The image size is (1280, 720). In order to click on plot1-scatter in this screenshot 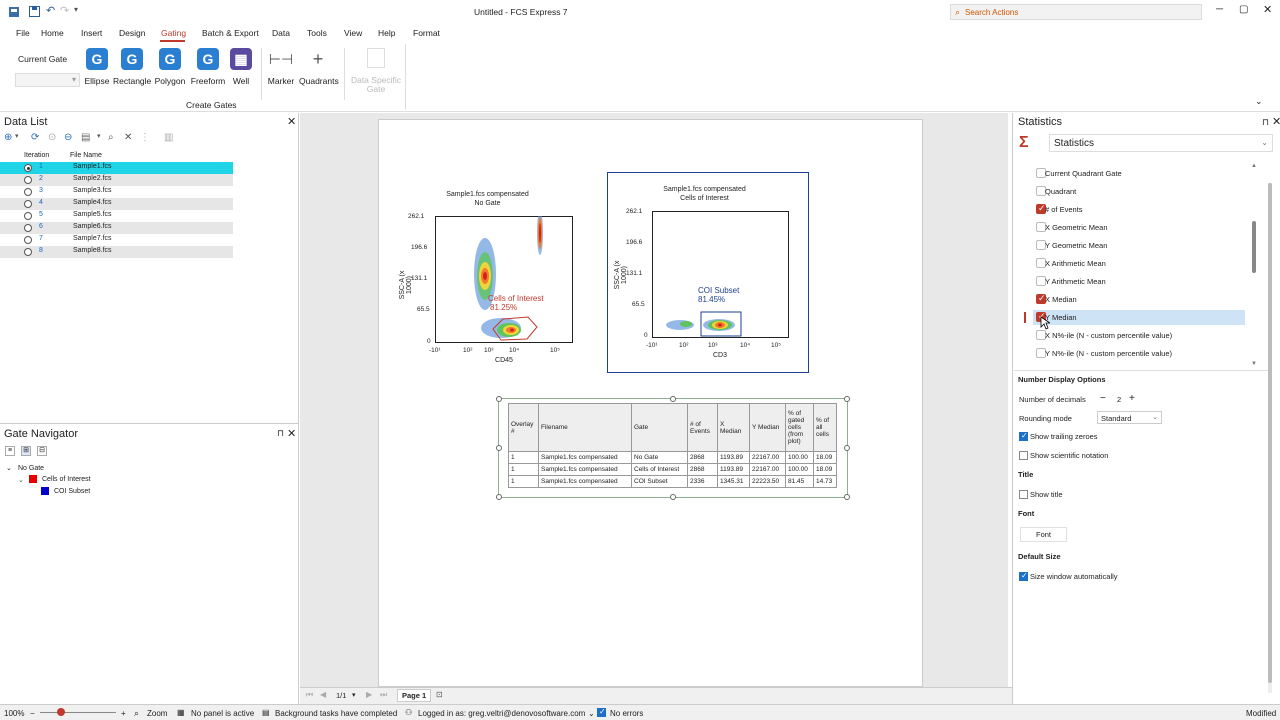, I will do `click(504, 279)`.